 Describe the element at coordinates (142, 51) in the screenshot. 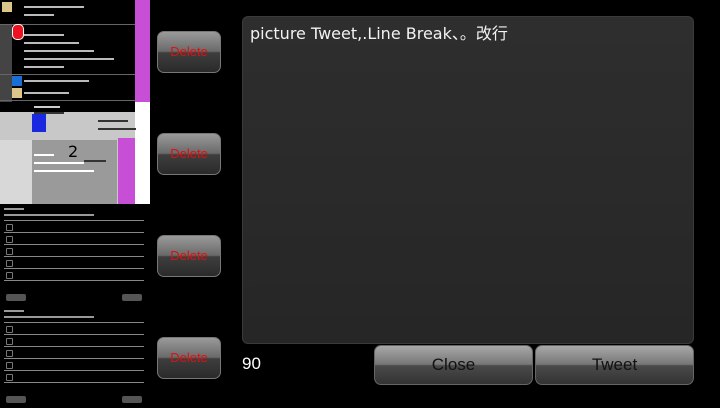

I see `thumbnail-scrollbar` at that location.